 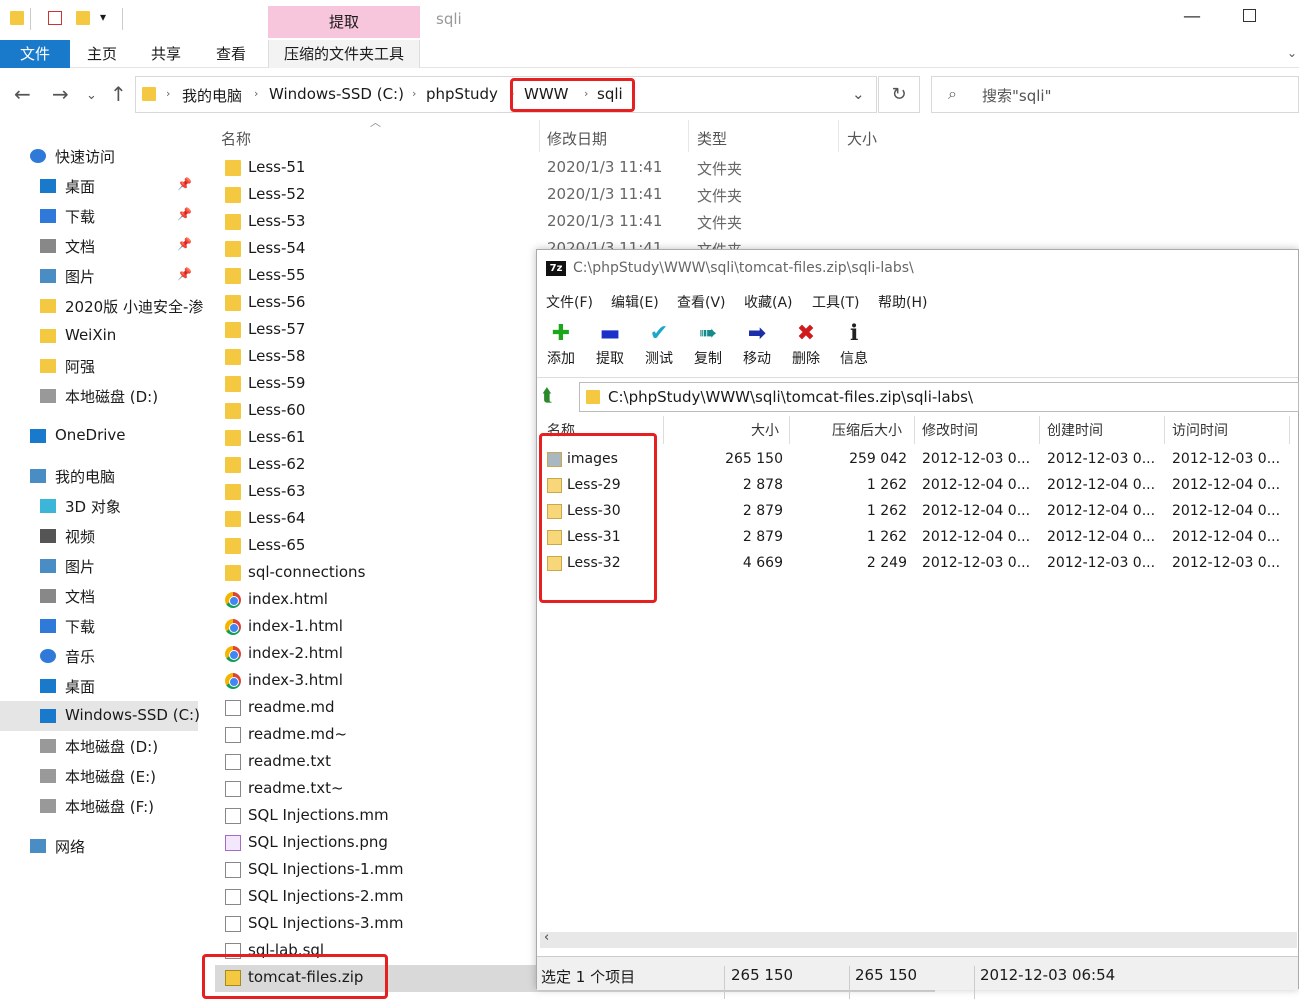 I want to click on sidebar-item: Windows-SSD (C:), so click(x=100, y=716).